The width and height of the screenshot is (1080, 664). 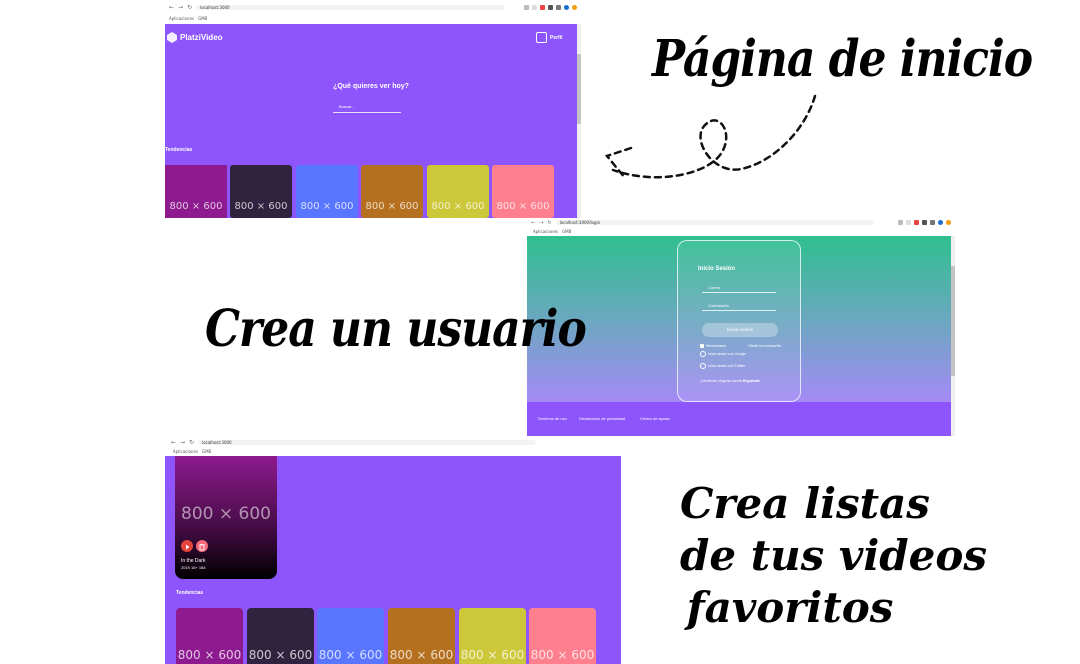 What do you see at coordinates (739, 305) in the screenshot?
I see `password-field: Contraseña` at bounding box center [739, 305].